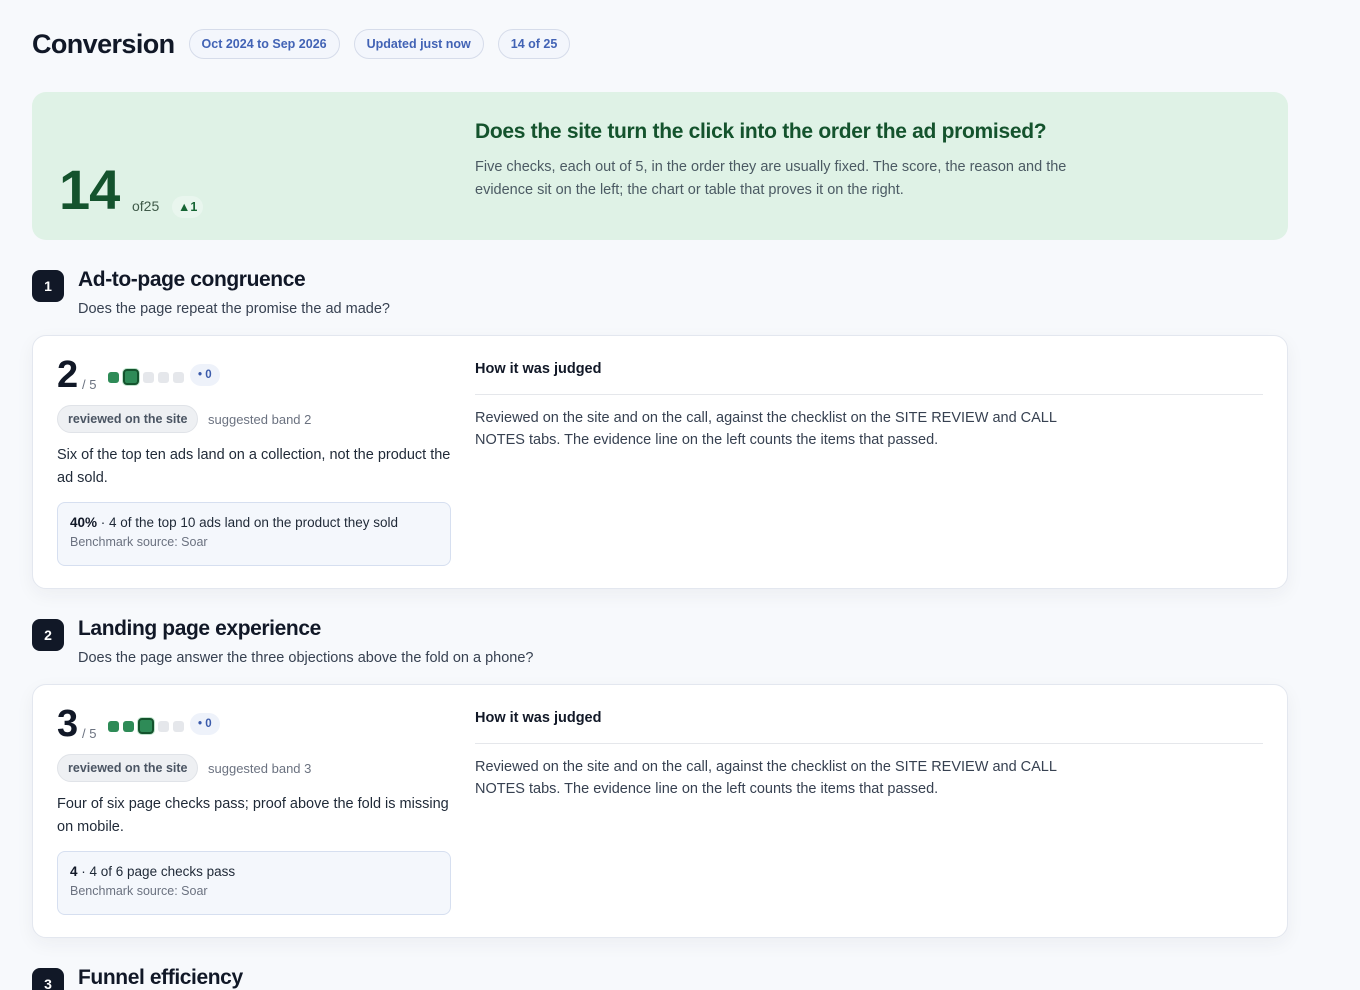 This screenshot has width=1360, height=990. Describe the element at coordinates (146, 206) in the screenshot. I see `hero-score-of: of25` at that location.